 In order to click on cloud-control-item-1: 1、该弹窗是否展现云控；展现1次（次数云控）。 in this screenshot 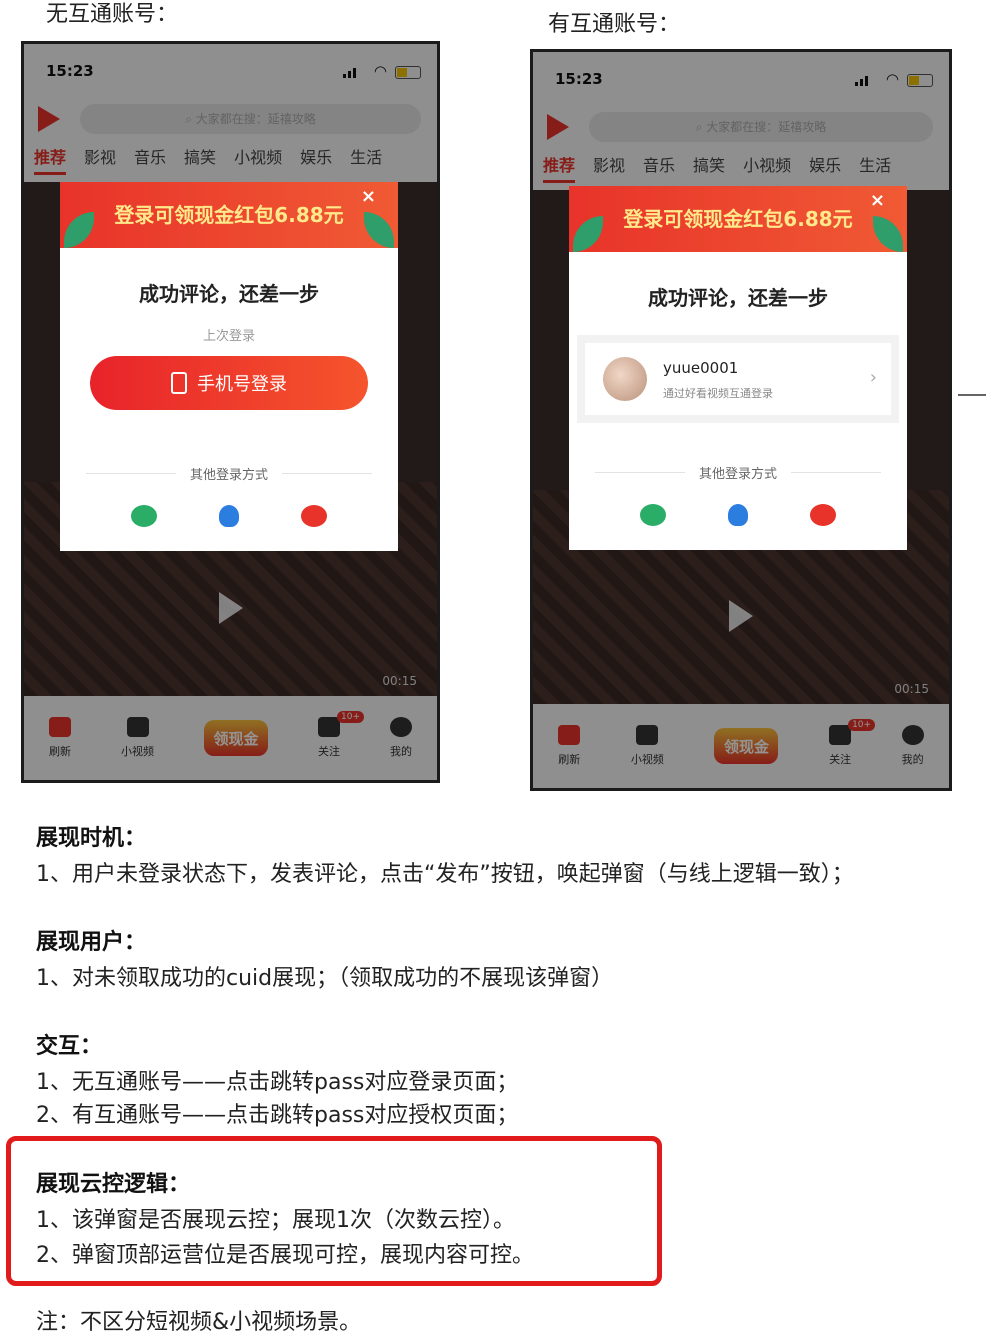, I will do `click(275, 1220)`.